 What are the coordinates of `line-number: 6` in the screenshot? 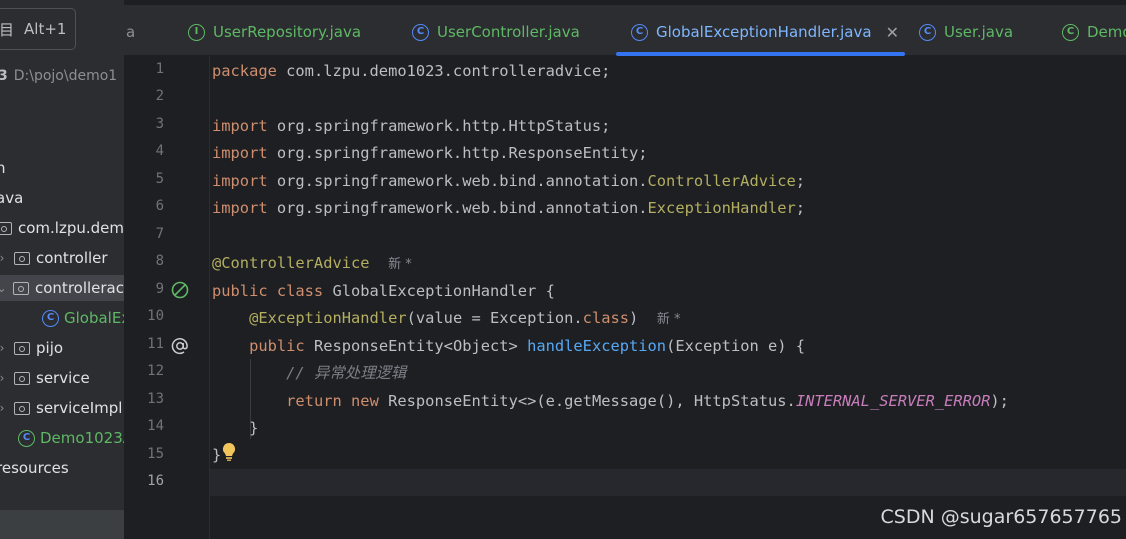 It's located at (144, 206).